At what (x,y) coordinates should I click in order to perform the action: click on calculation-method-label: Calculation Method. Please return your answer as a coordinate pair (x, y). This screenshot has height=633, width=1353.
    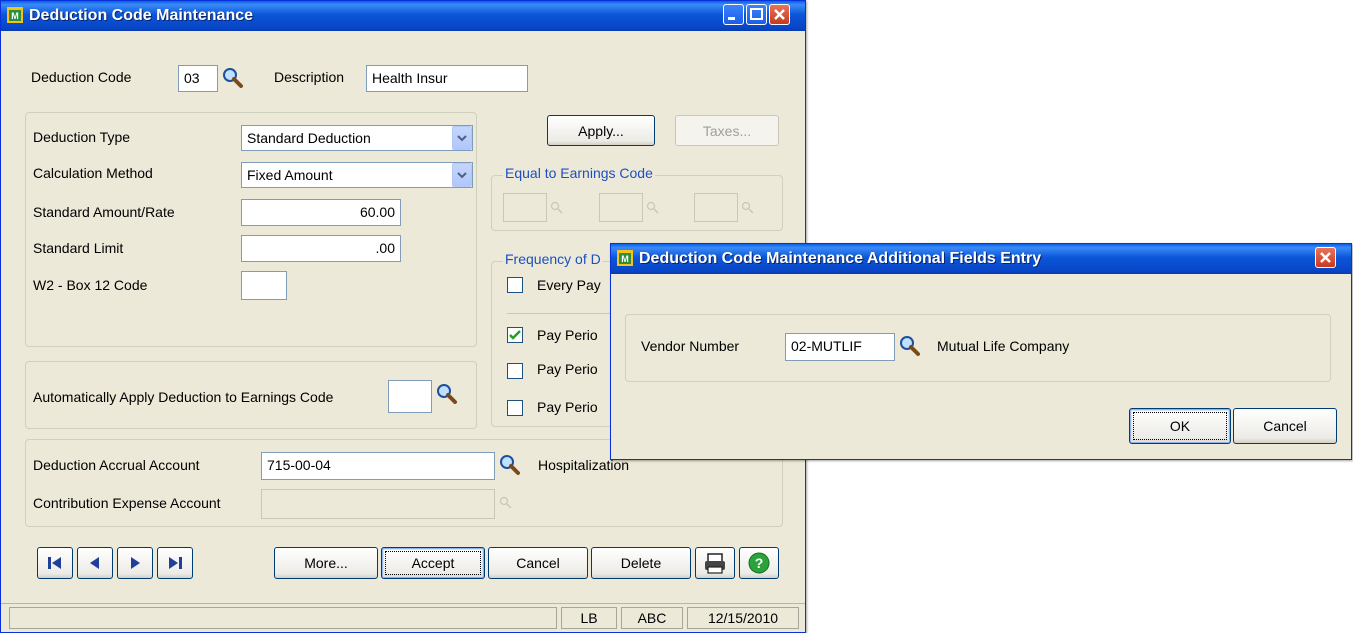
    Looking at the image, I should click on (93, 173).